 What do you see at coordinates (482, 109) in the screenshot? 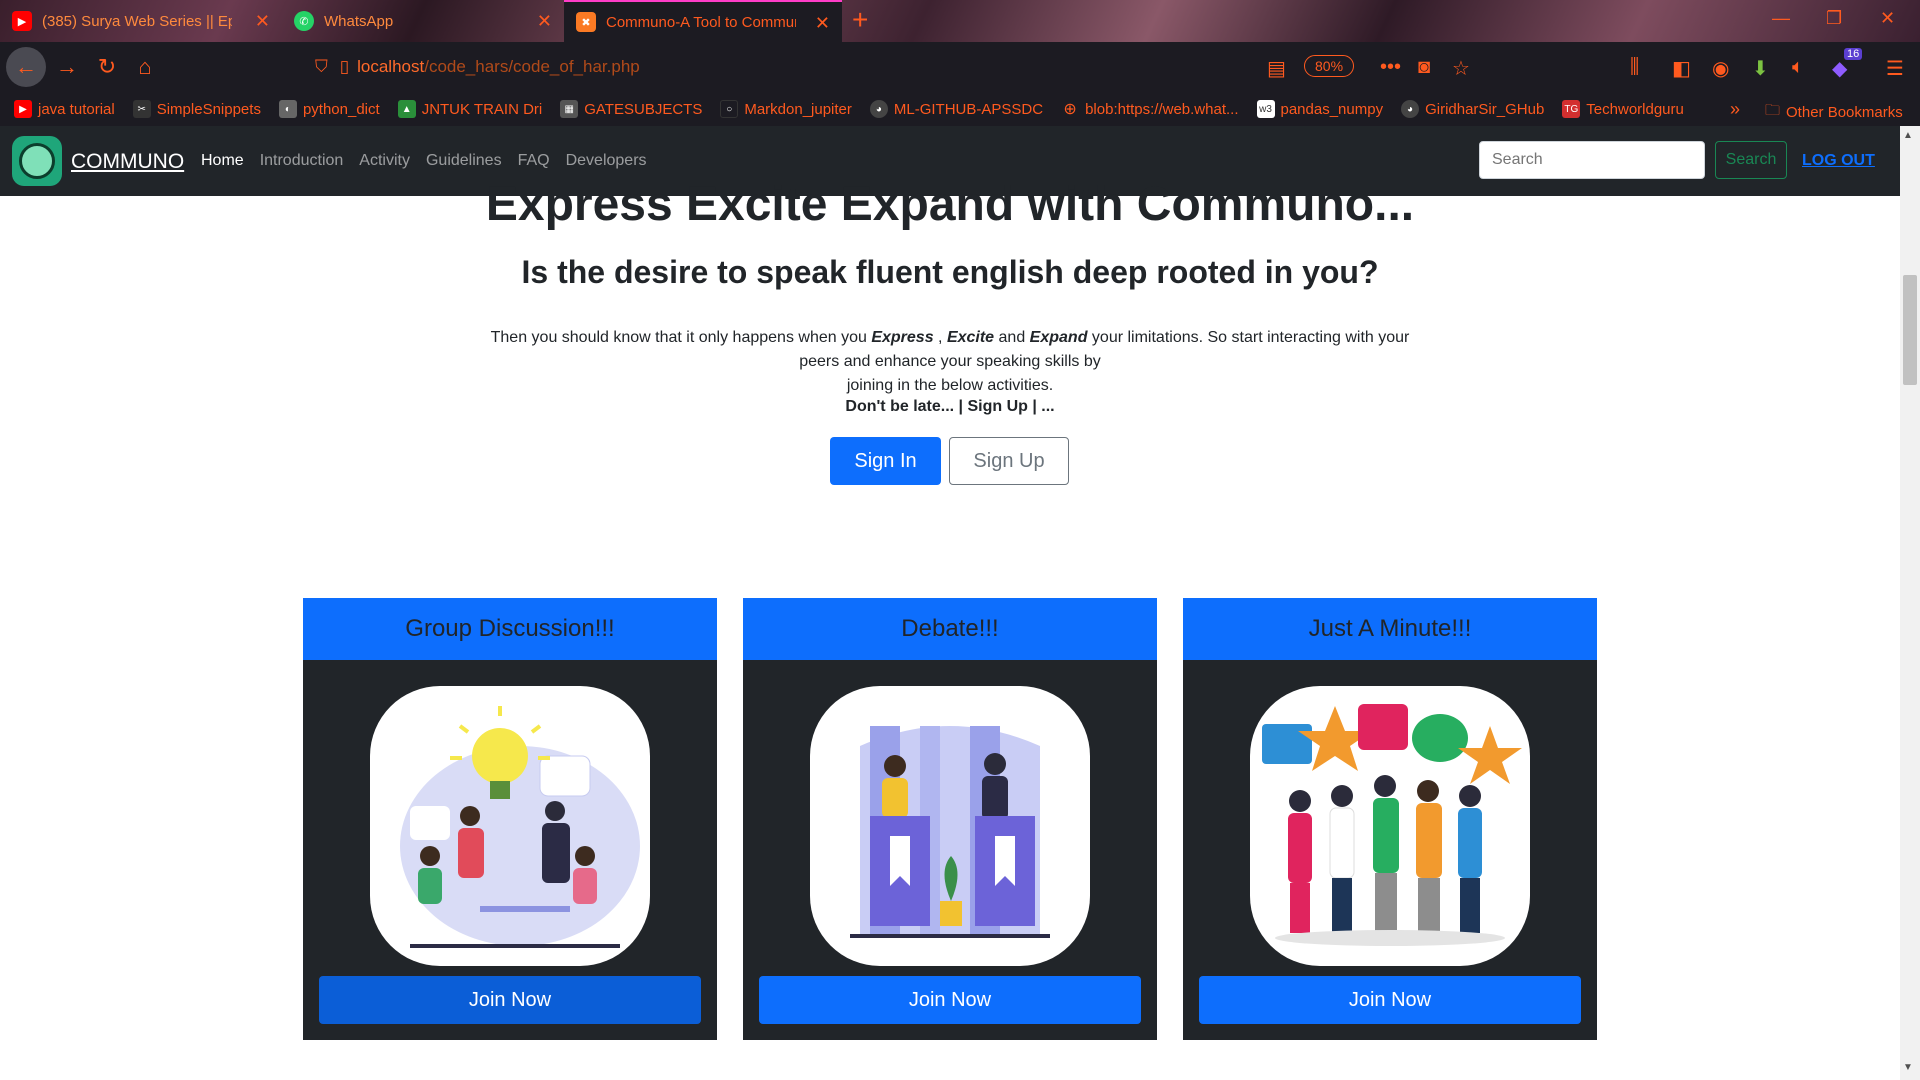
I see `bookmark-label: JNTUK TRAIN Dri` at bounding box center [482, 109].